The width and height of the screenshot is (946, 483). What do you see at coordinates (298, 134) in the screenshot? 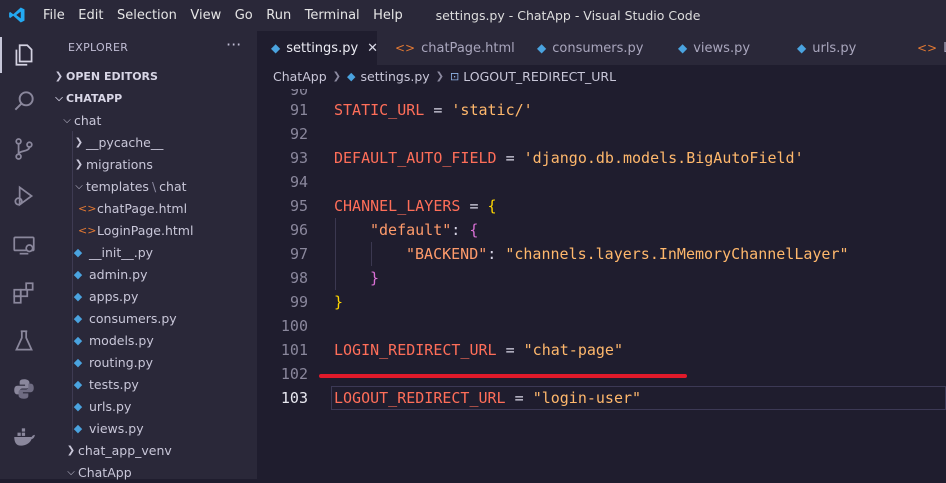
I see `code-line-92: 92` at bounding box center [298, 134].